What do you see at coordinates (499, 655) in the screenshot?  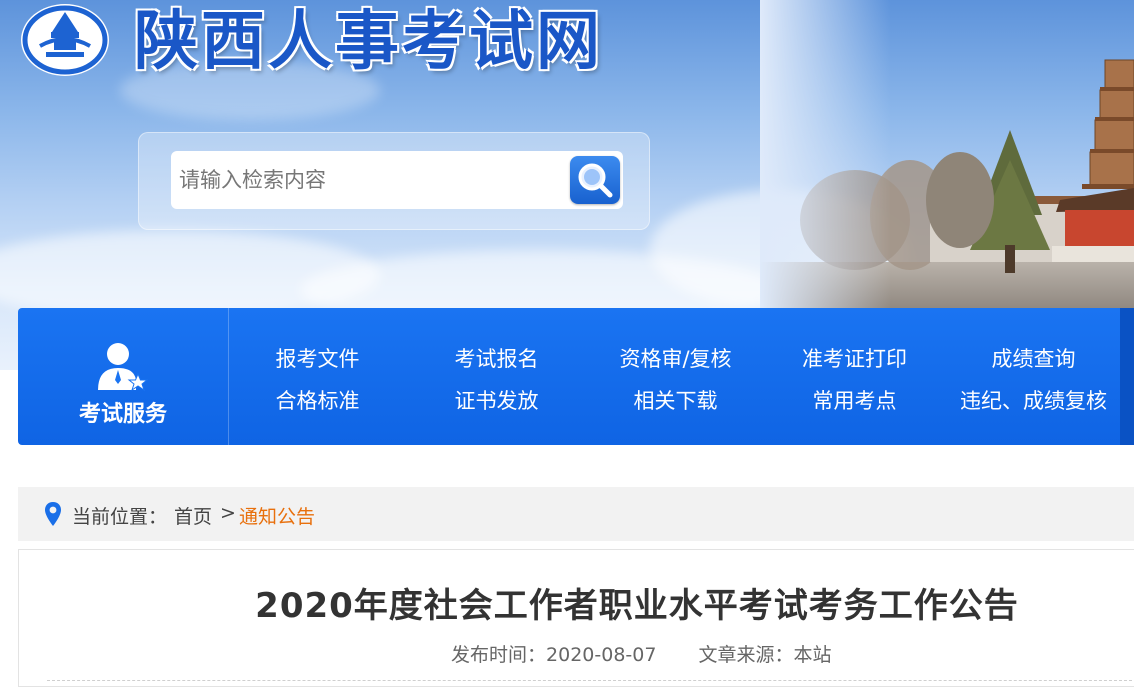 I see `publish-label: 发布时间：` at bounding box center [499, 655].